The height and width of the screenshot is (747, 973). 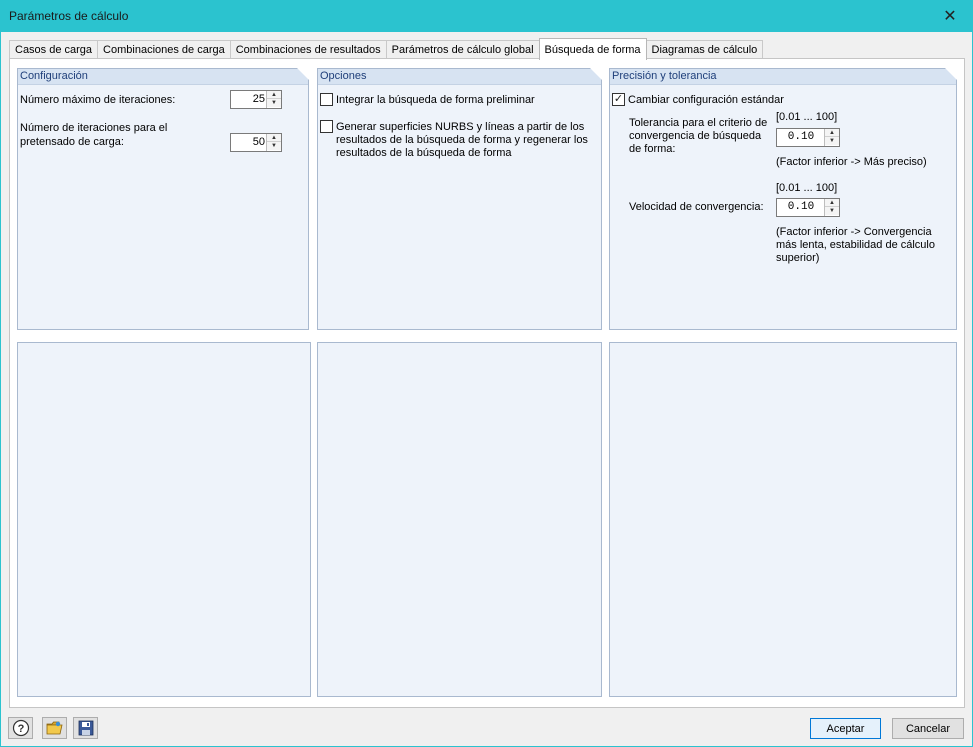 I want to click on tab-busqueda-de-forma: Búsqueda de forma, so click(x=592, y=49).